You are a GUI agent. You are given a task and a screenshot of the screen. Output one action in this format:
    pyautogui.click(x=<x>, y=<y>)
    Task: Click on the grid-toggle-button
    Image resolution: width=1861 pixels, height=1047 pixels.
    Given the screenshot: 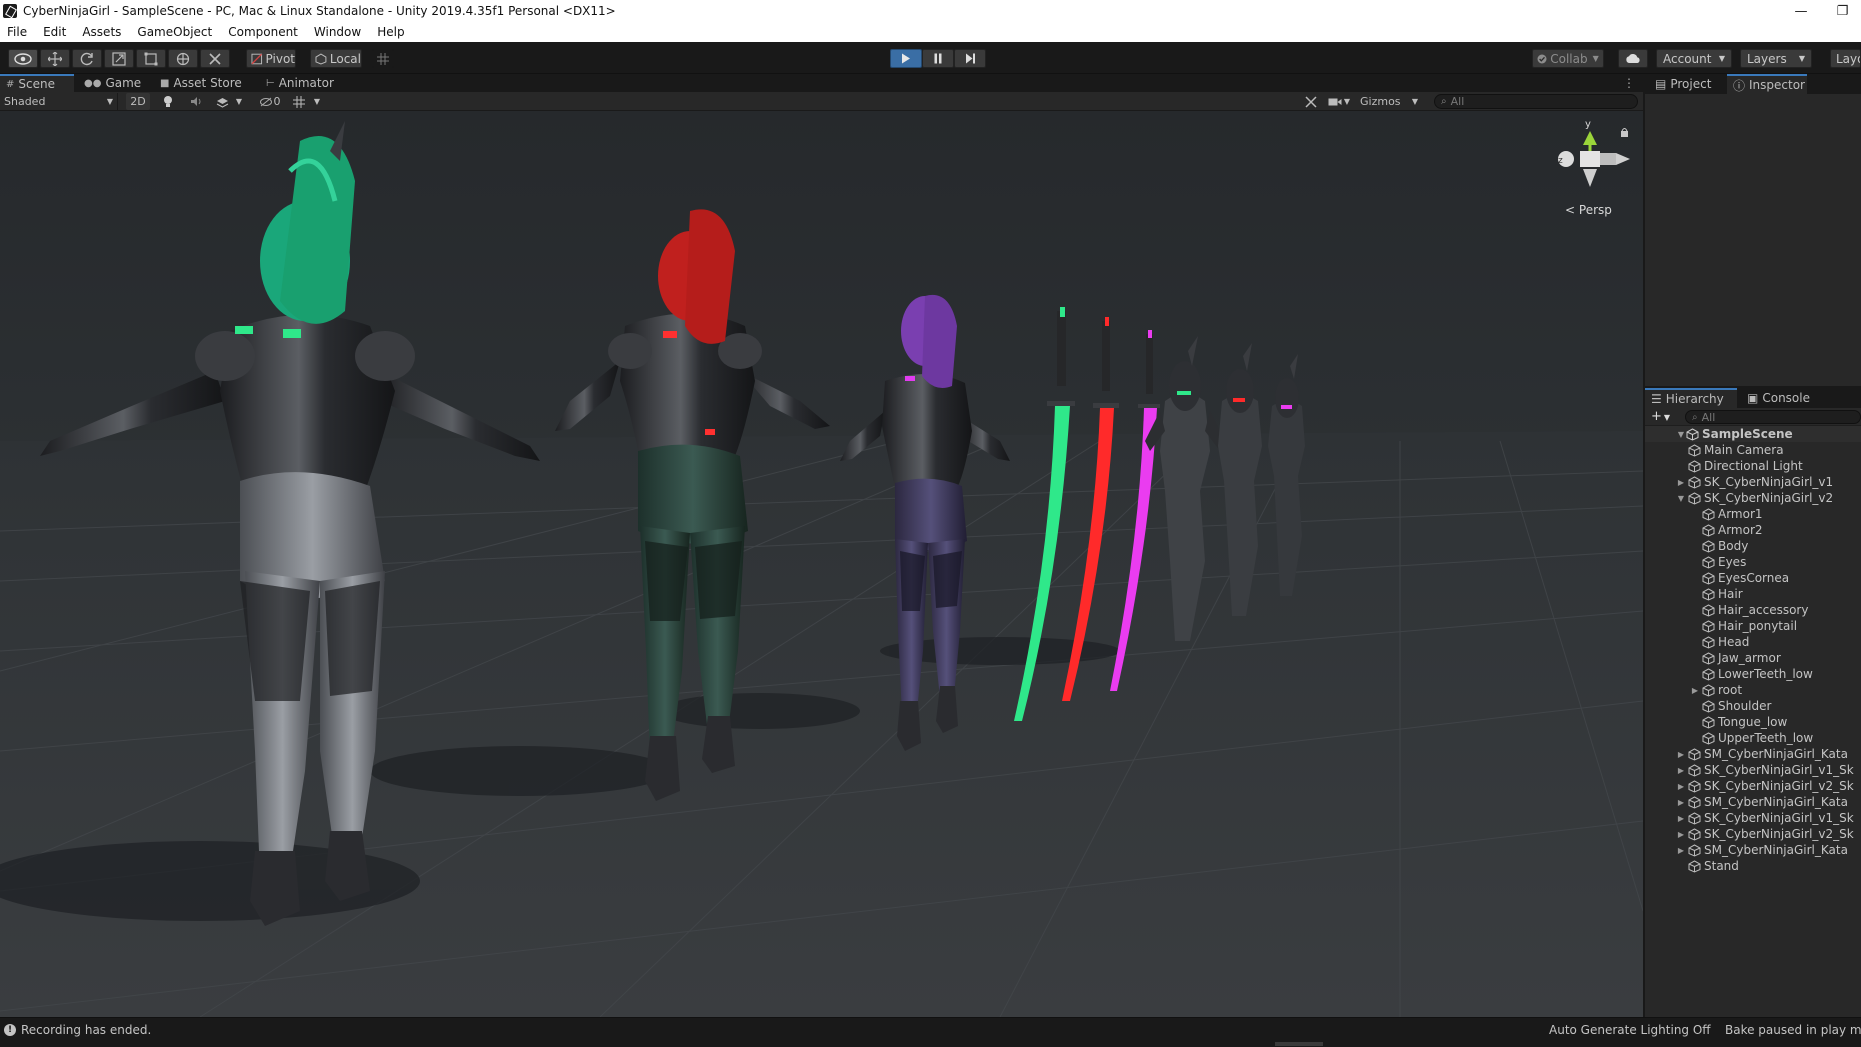 What is the action you would take?
    pyautogui.click(x=299, y=101)
    